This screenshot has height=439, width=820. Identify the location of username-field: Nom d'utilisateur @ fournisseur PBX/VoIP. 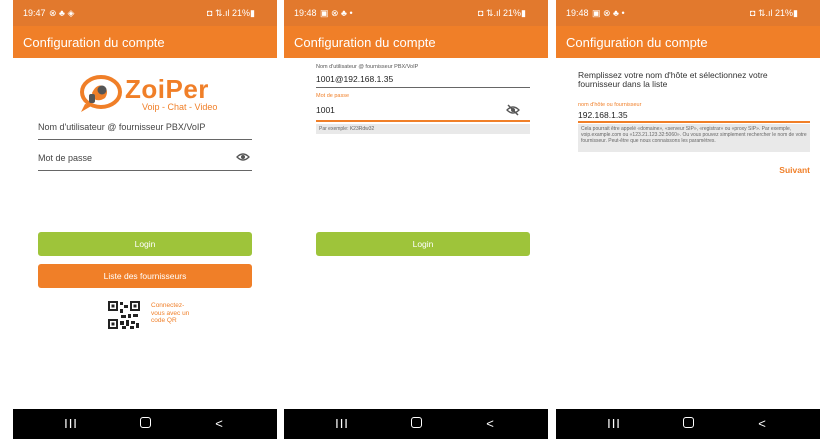
(145, 129).